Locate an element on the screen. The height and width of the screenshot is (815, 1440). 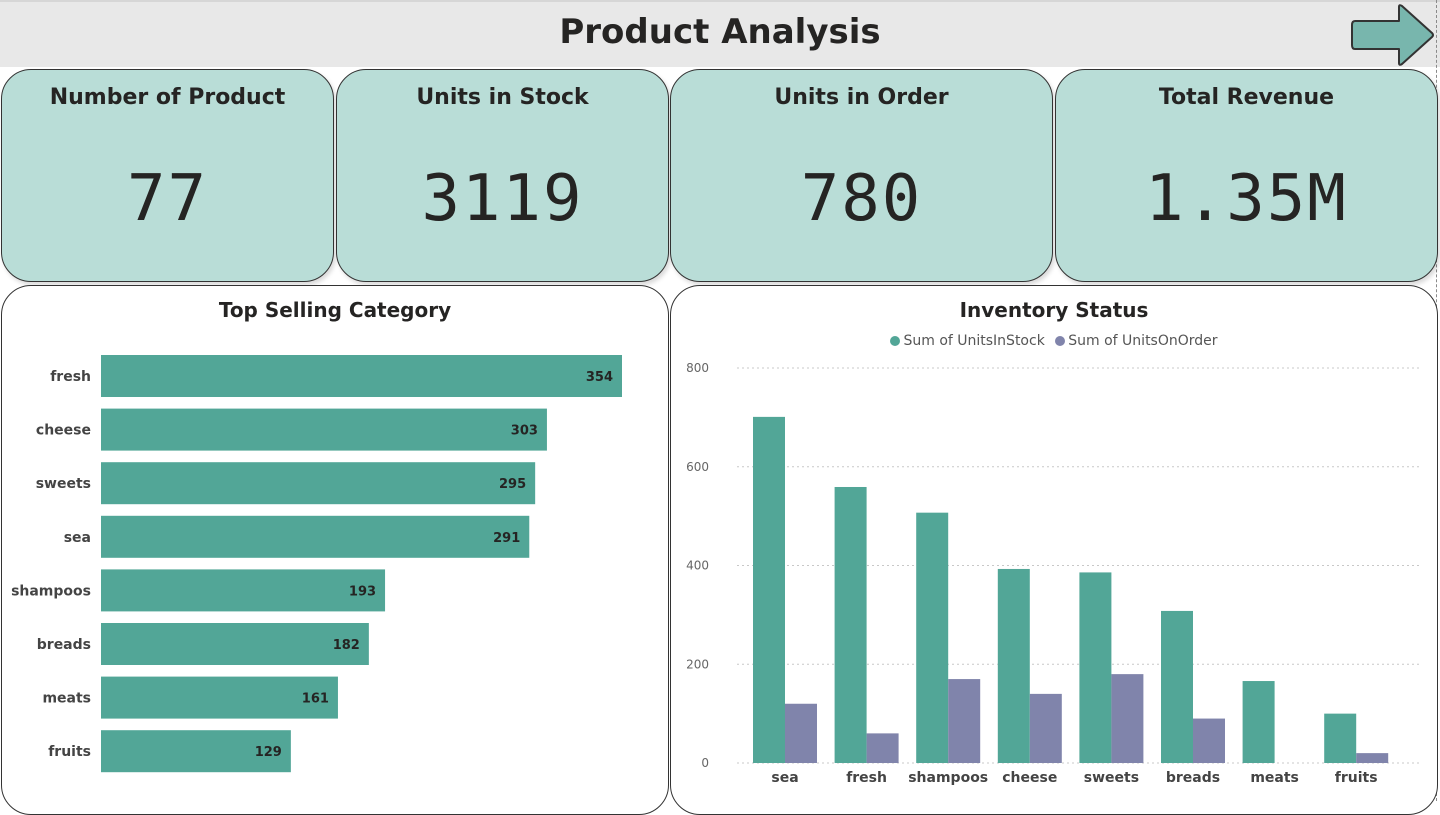
bar-cheese-on-order is located at coordinates (1045, 728).